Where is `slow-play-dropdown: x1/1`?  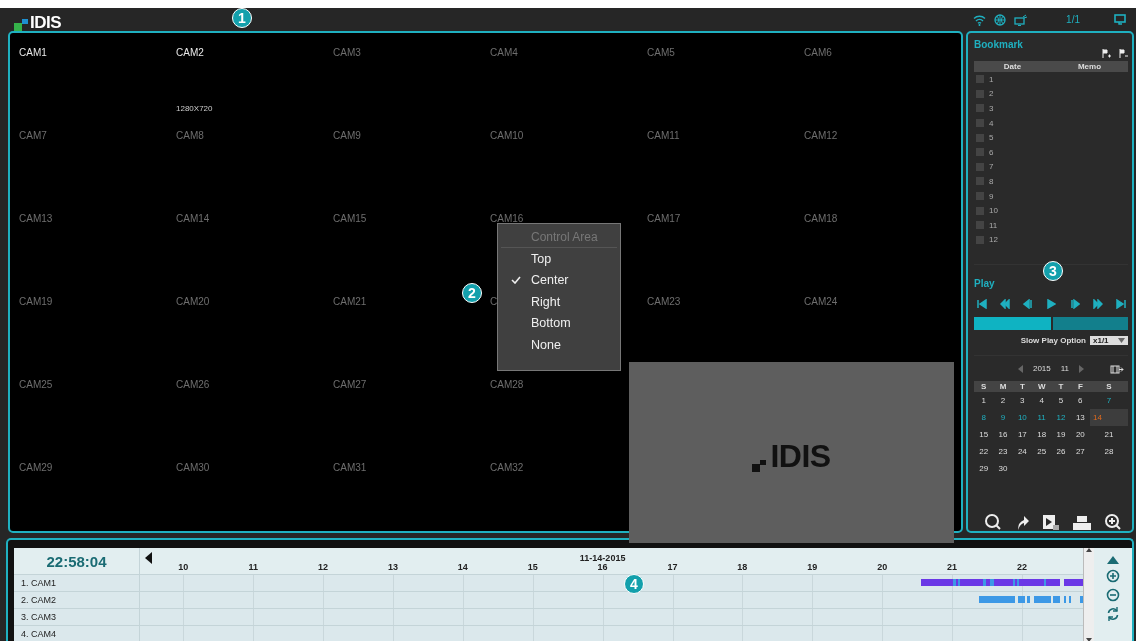
slow-play-dropdown: x1/1 is located at coordinates (1109, 341).